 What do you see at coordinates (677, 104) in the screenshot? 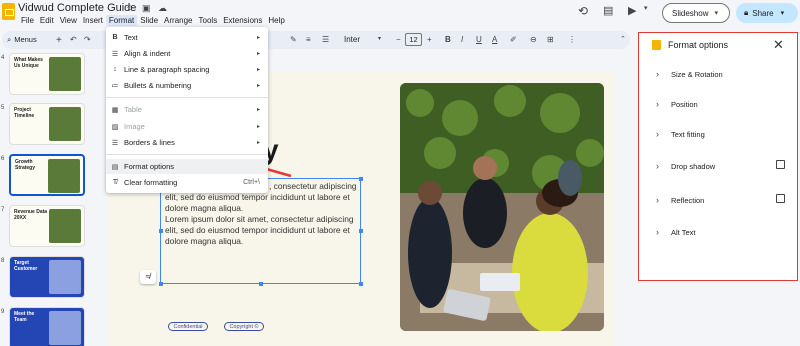
I see `panel-section-position: › Position` at bounding box center [677, 104].